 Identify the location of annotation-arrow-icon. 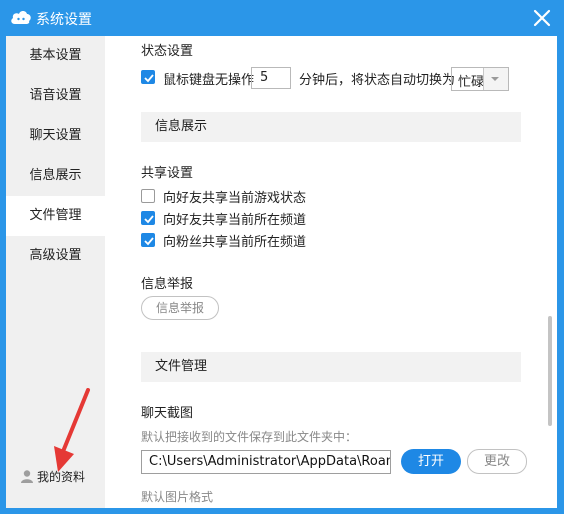
(72, 430).